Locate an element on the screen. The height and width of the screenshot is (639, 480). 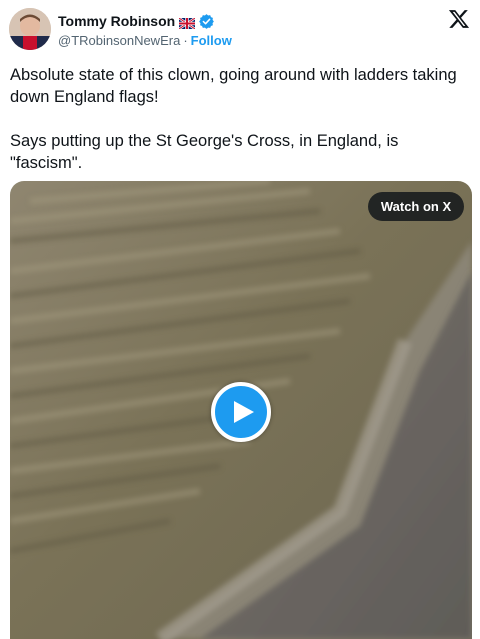
watch-on-x-button: Watch on X is located at coordinates (416, 206).